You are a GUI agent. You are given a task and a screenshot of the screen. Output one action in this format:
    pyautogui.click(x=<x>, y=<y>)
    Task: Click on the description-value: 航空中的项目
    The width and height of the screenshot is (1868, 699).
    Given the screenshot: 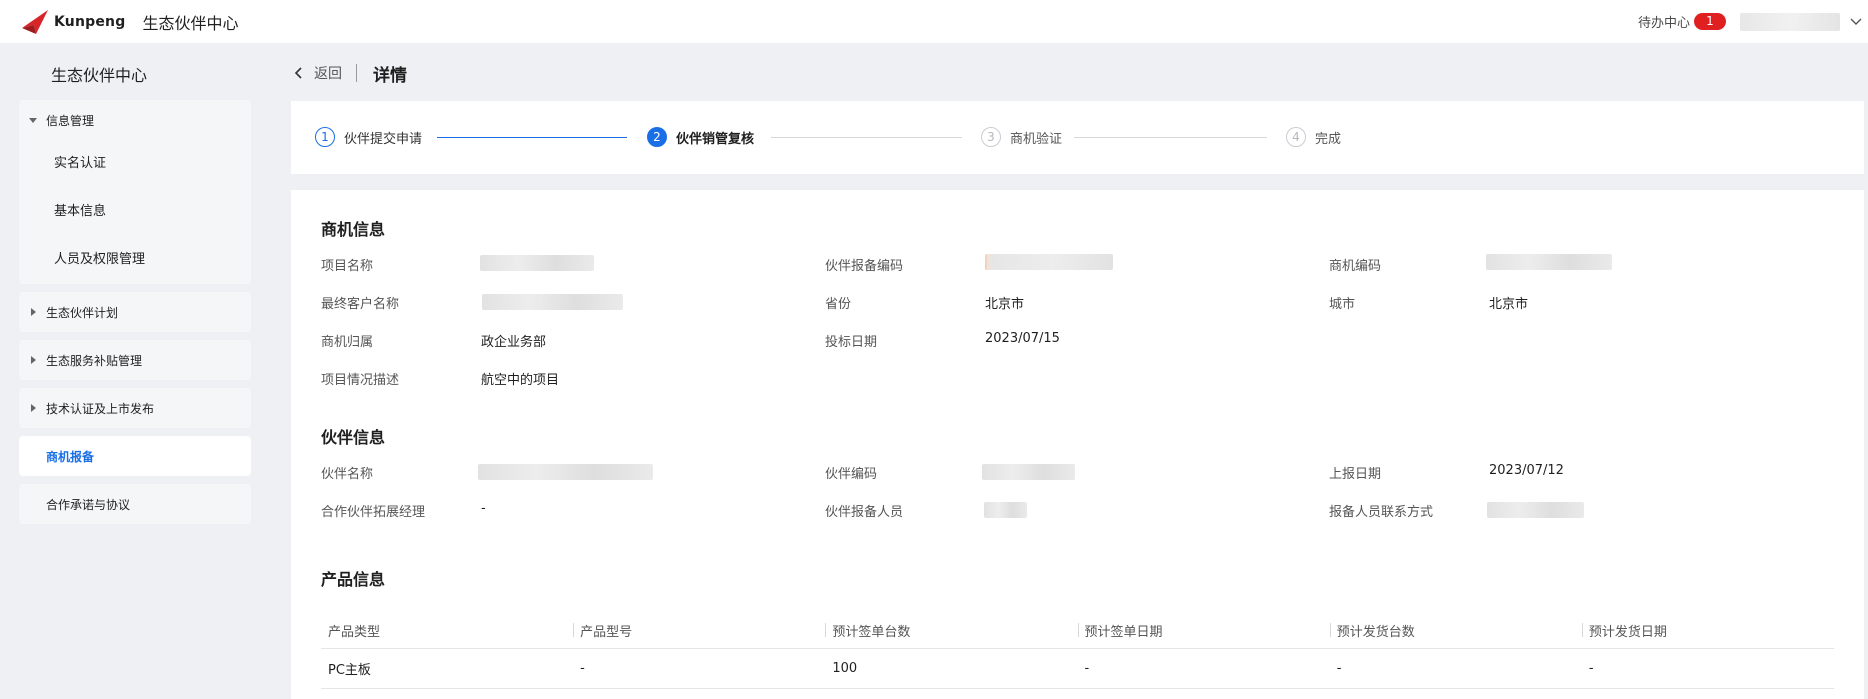 What is the action you would take?
    pyautogui.click(x=520, y=380)
    